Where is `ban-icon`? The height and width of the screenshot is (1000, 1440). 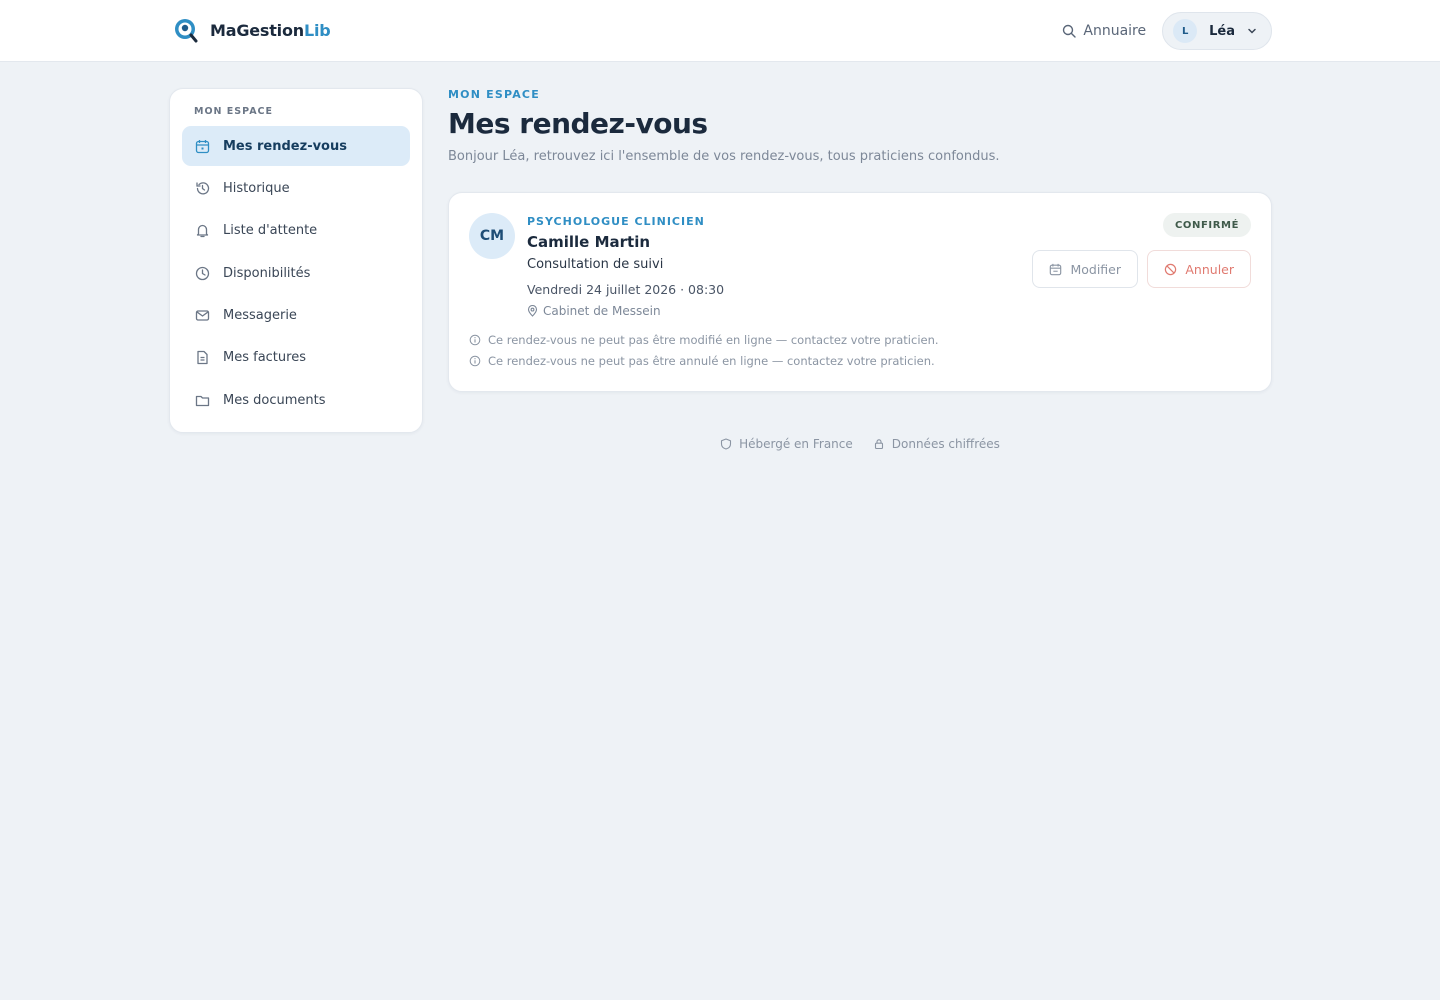 ban-icon is located at coordinates (1171, 269).